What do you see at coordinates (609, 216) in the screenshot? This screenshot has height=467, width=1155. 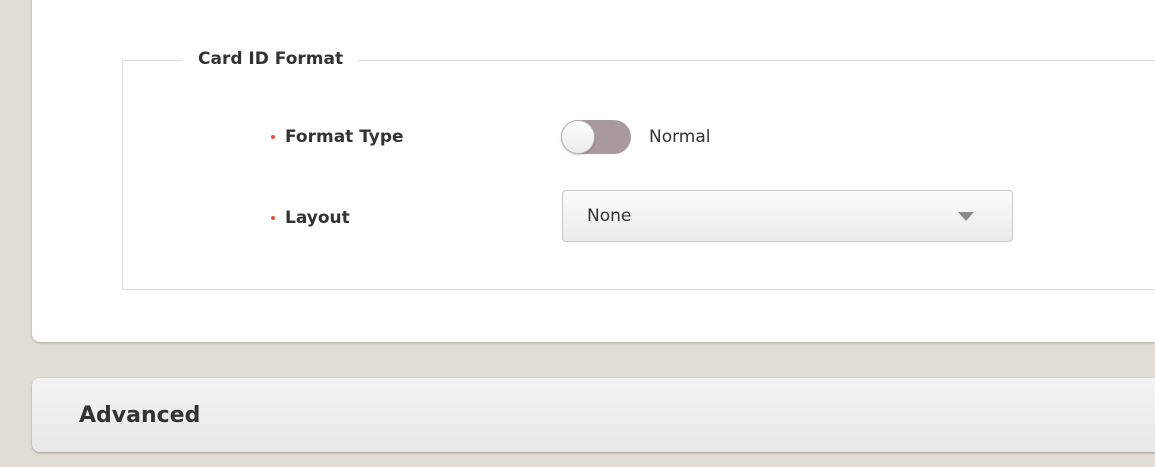 I see `layout-select-value: None` at bounding box center [609, 216].